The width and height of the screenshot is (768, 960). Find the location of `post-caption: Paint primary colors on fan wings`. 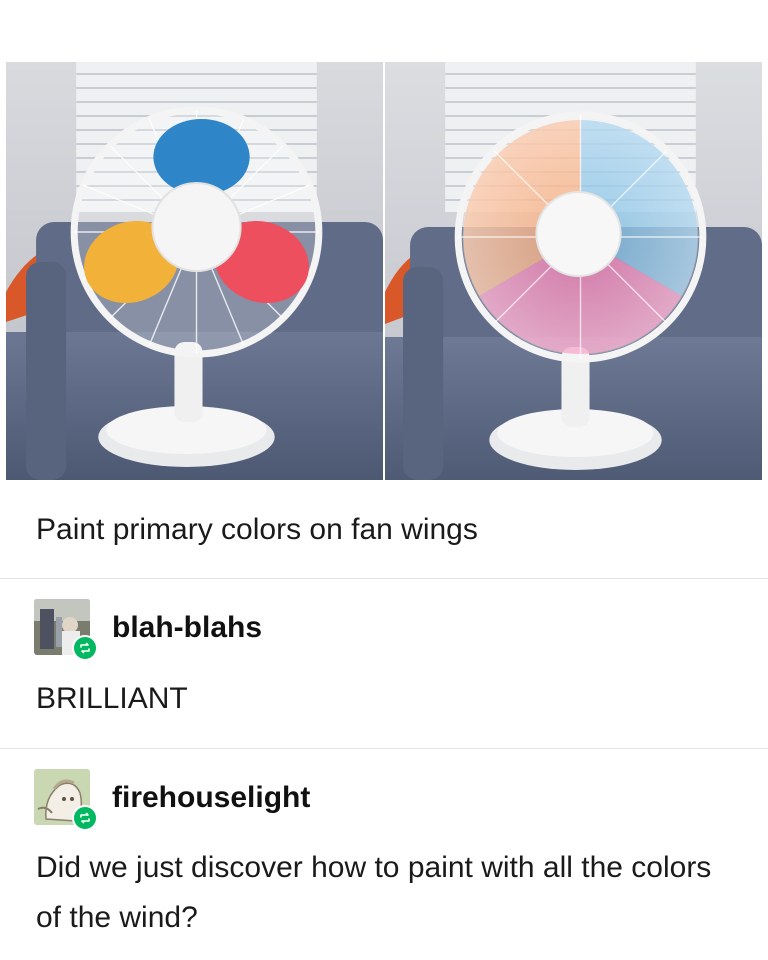

post-caption: Paint primary colors on fan wings is located at coordinates (257, 529).